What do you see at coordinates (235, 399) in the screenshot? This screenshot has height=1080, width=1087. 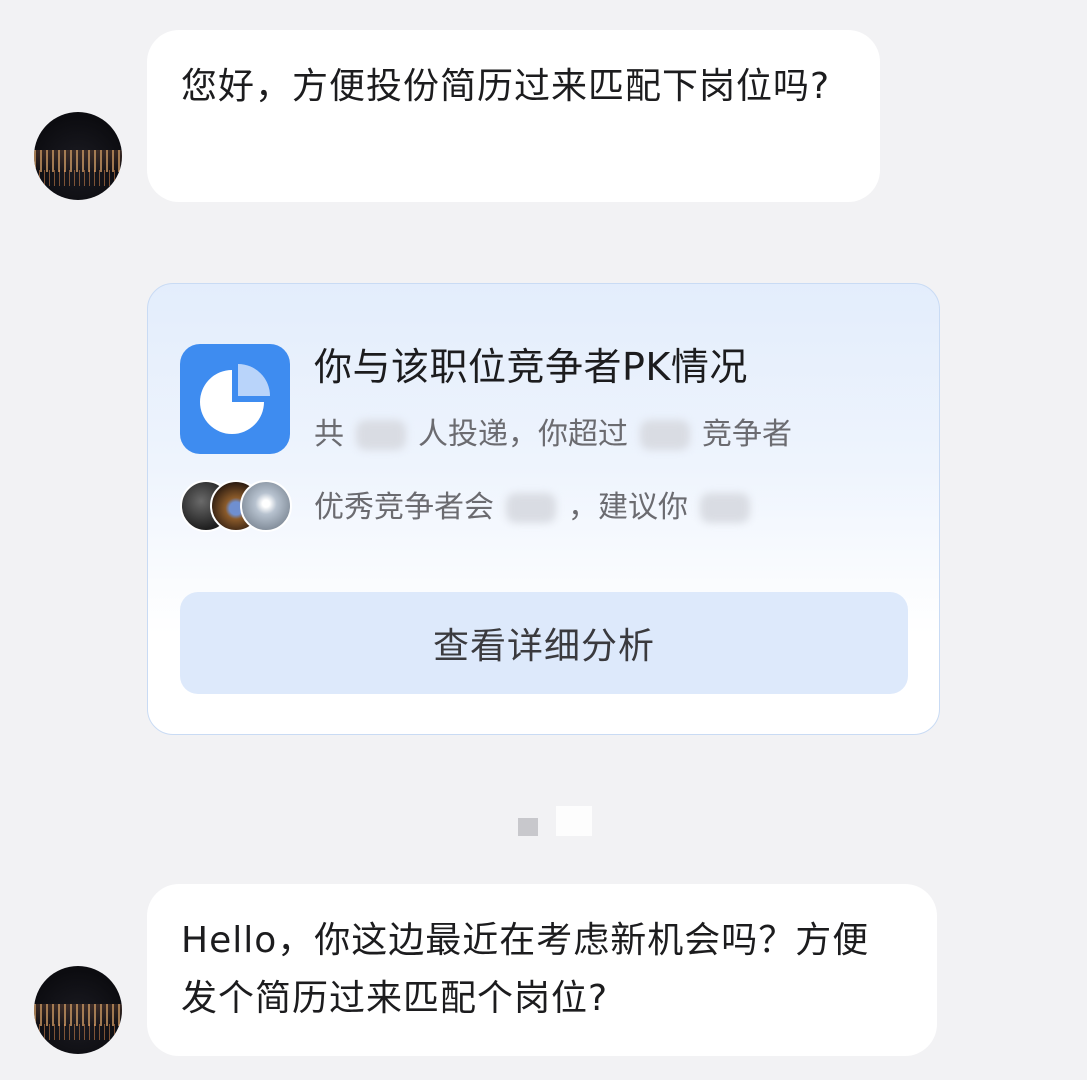 I see `pie-chart-icon` at bounding box center [235, 399].